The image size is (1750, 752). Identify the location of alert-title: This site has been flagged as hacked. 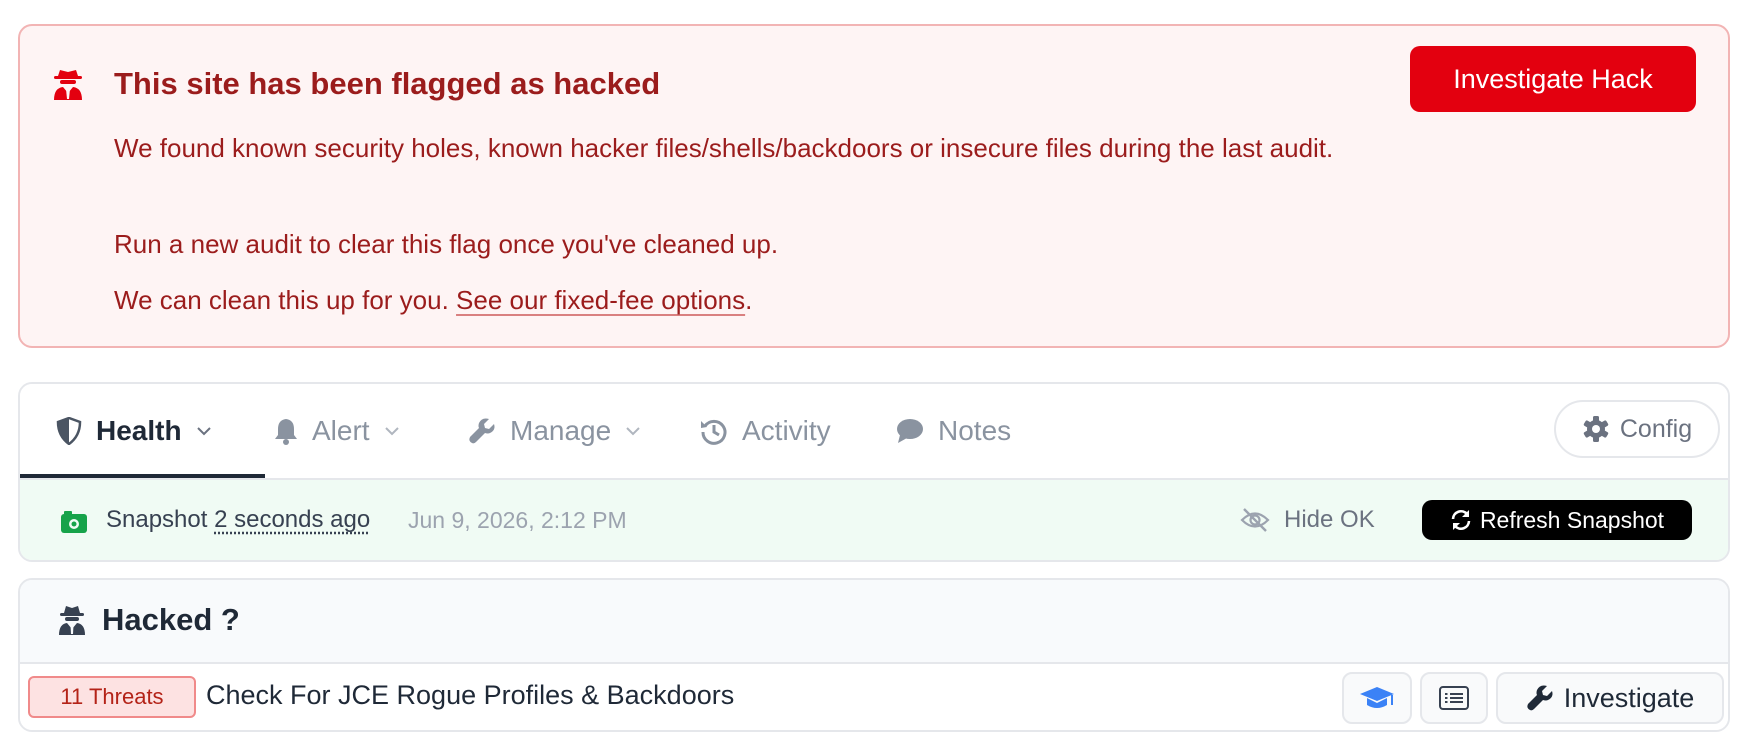
(387, 83).